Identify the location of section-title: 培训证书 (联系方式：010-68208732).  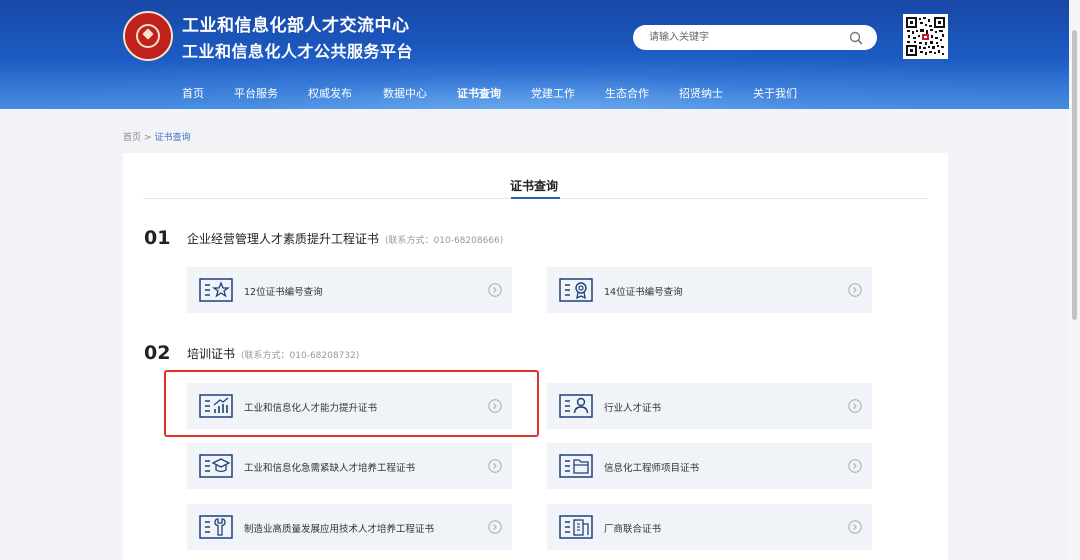
(273, 353).